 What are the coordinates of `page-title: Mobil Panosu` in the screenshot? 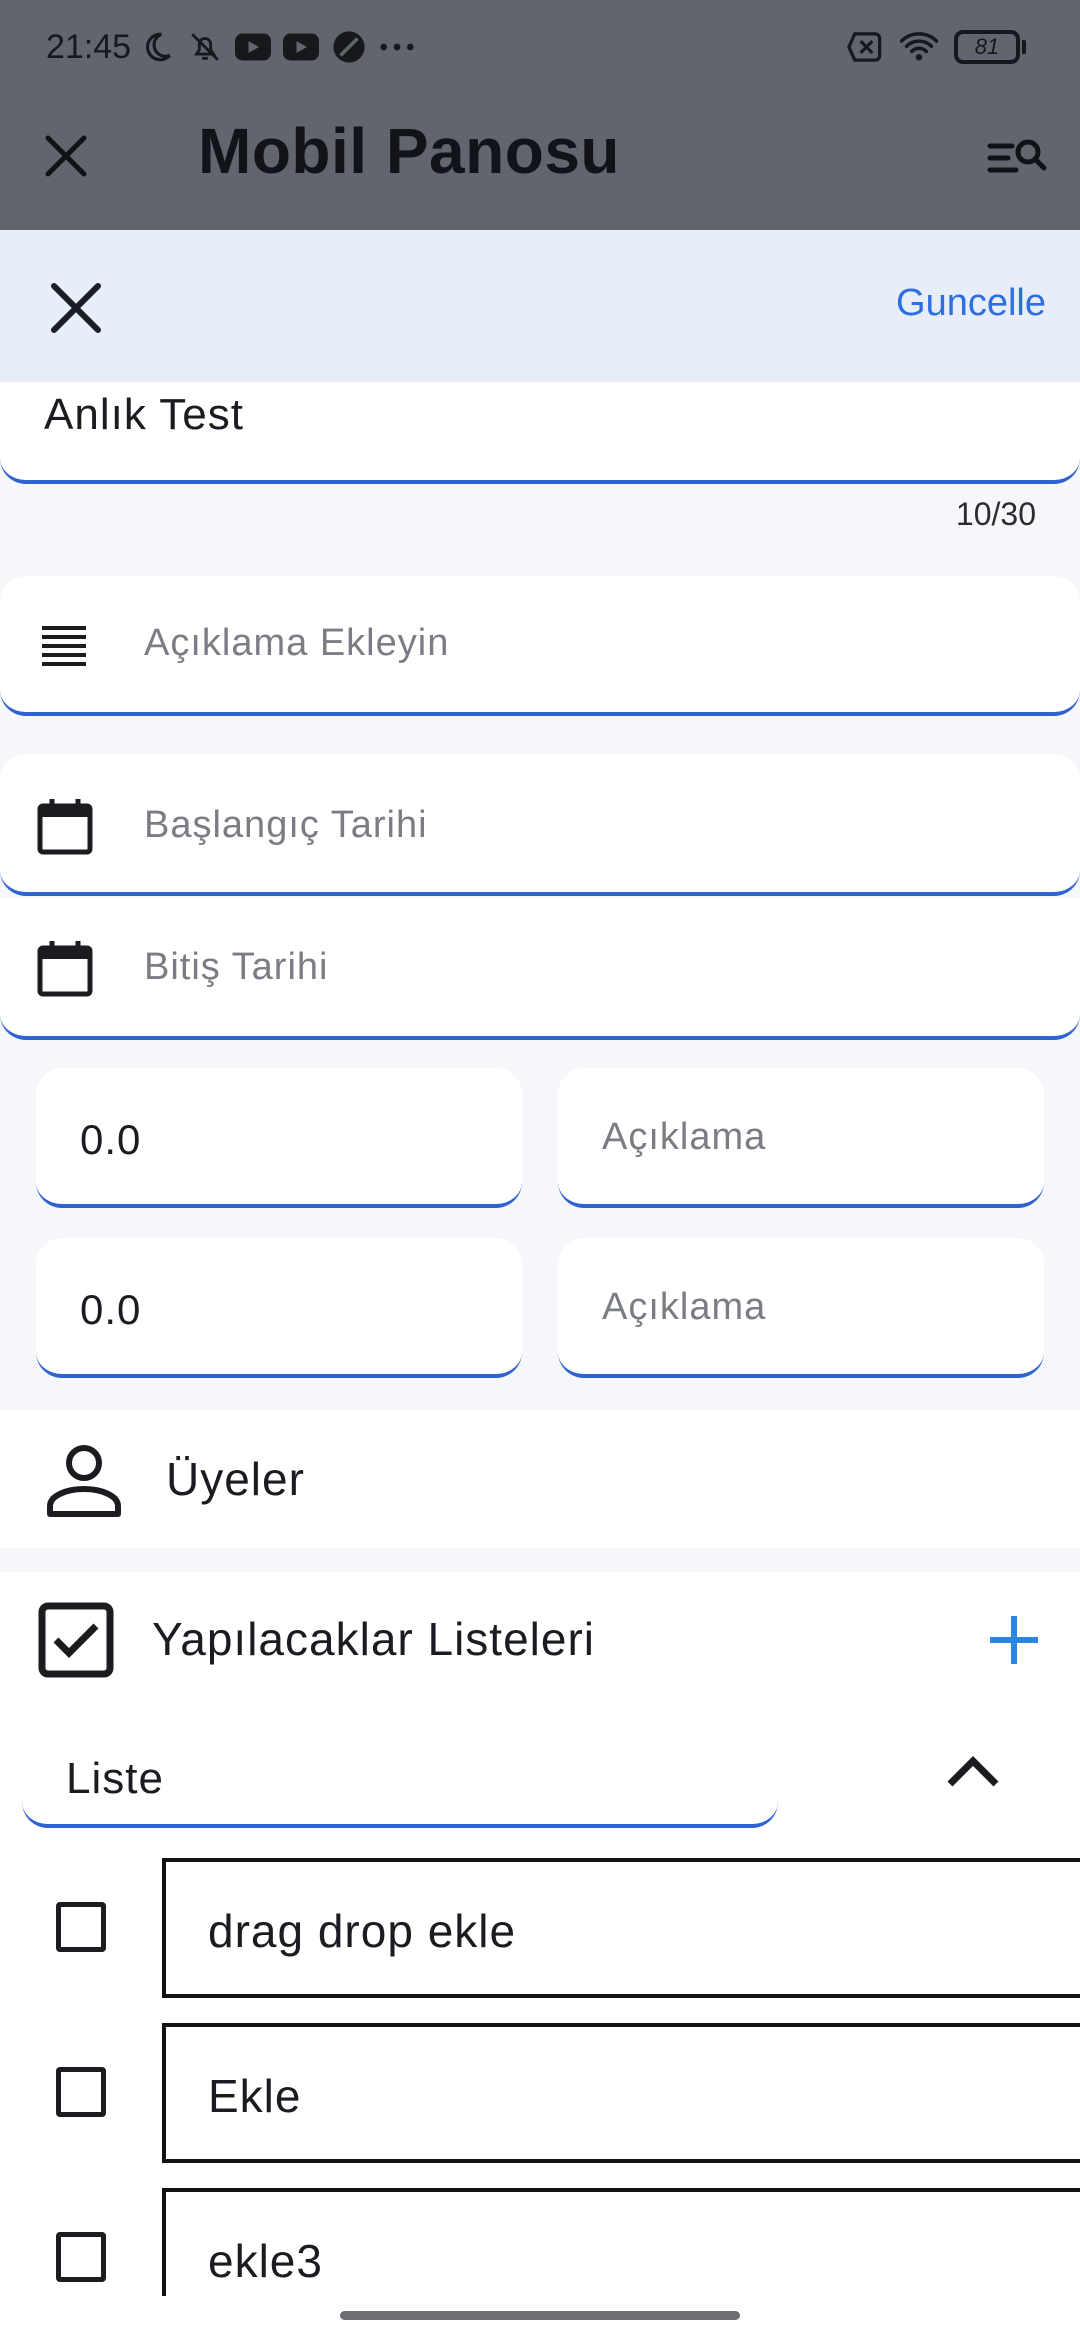 It's located at (409, 151).